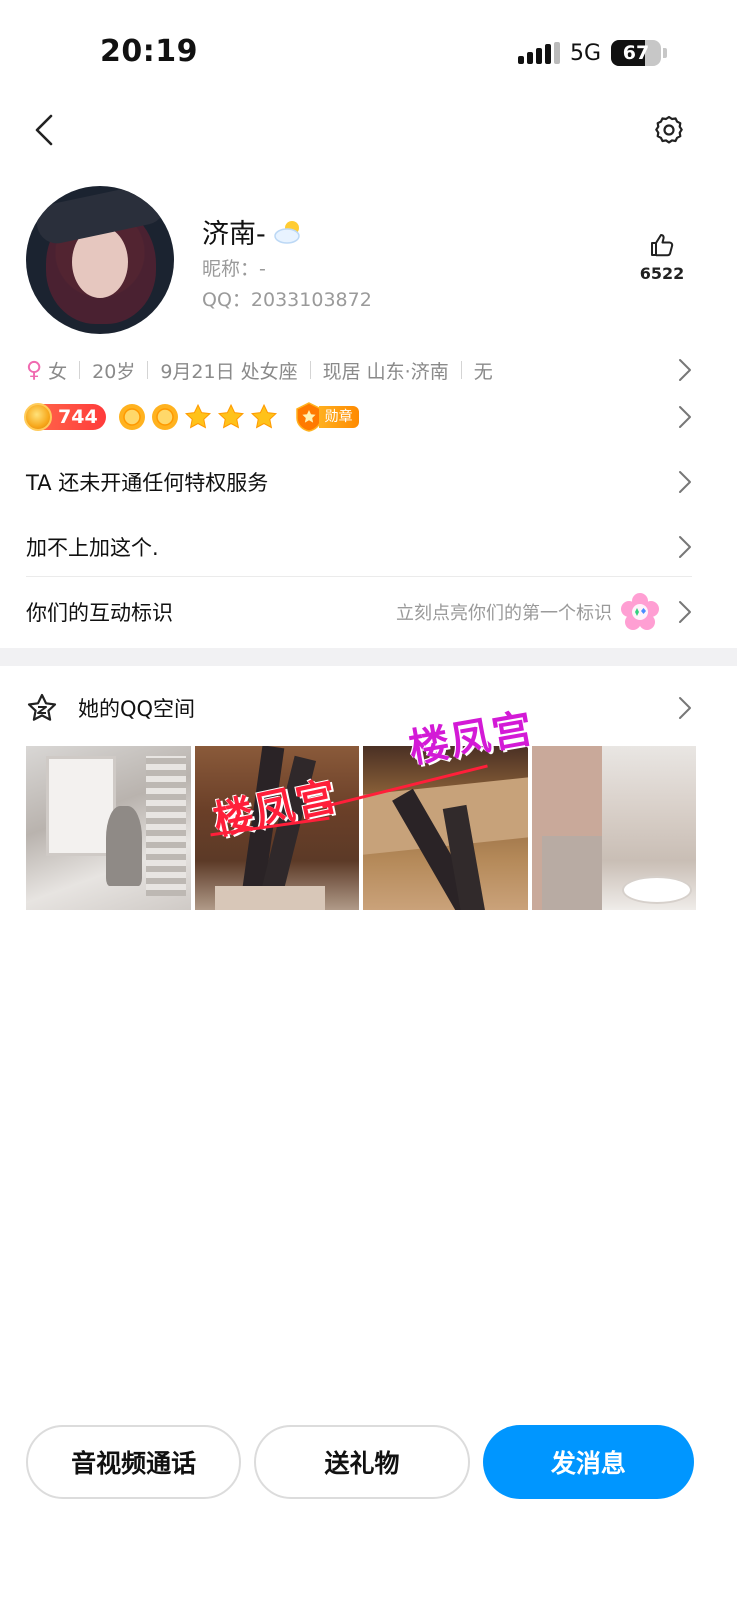 The height and width of the screenshot is (1600, 737). I want to click on signature-row: 加不上加这个., so click(359, 547).